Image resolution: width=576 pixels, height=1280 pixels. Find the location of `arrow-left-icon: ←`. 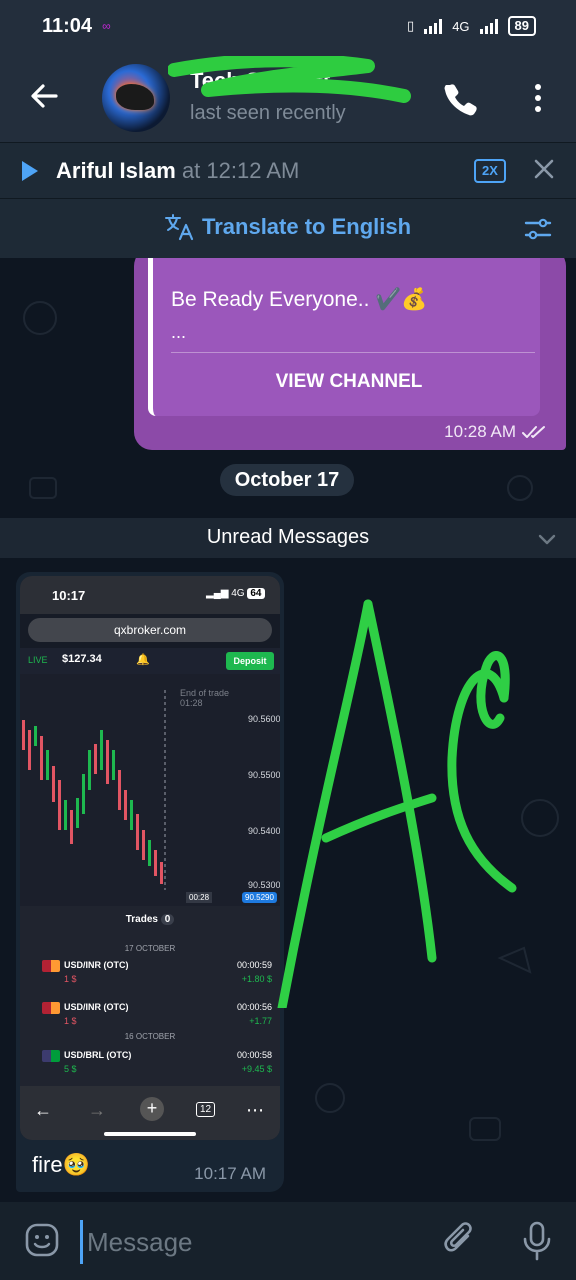

arrow-left-icon: ← is located at coordinates (43, 1110).